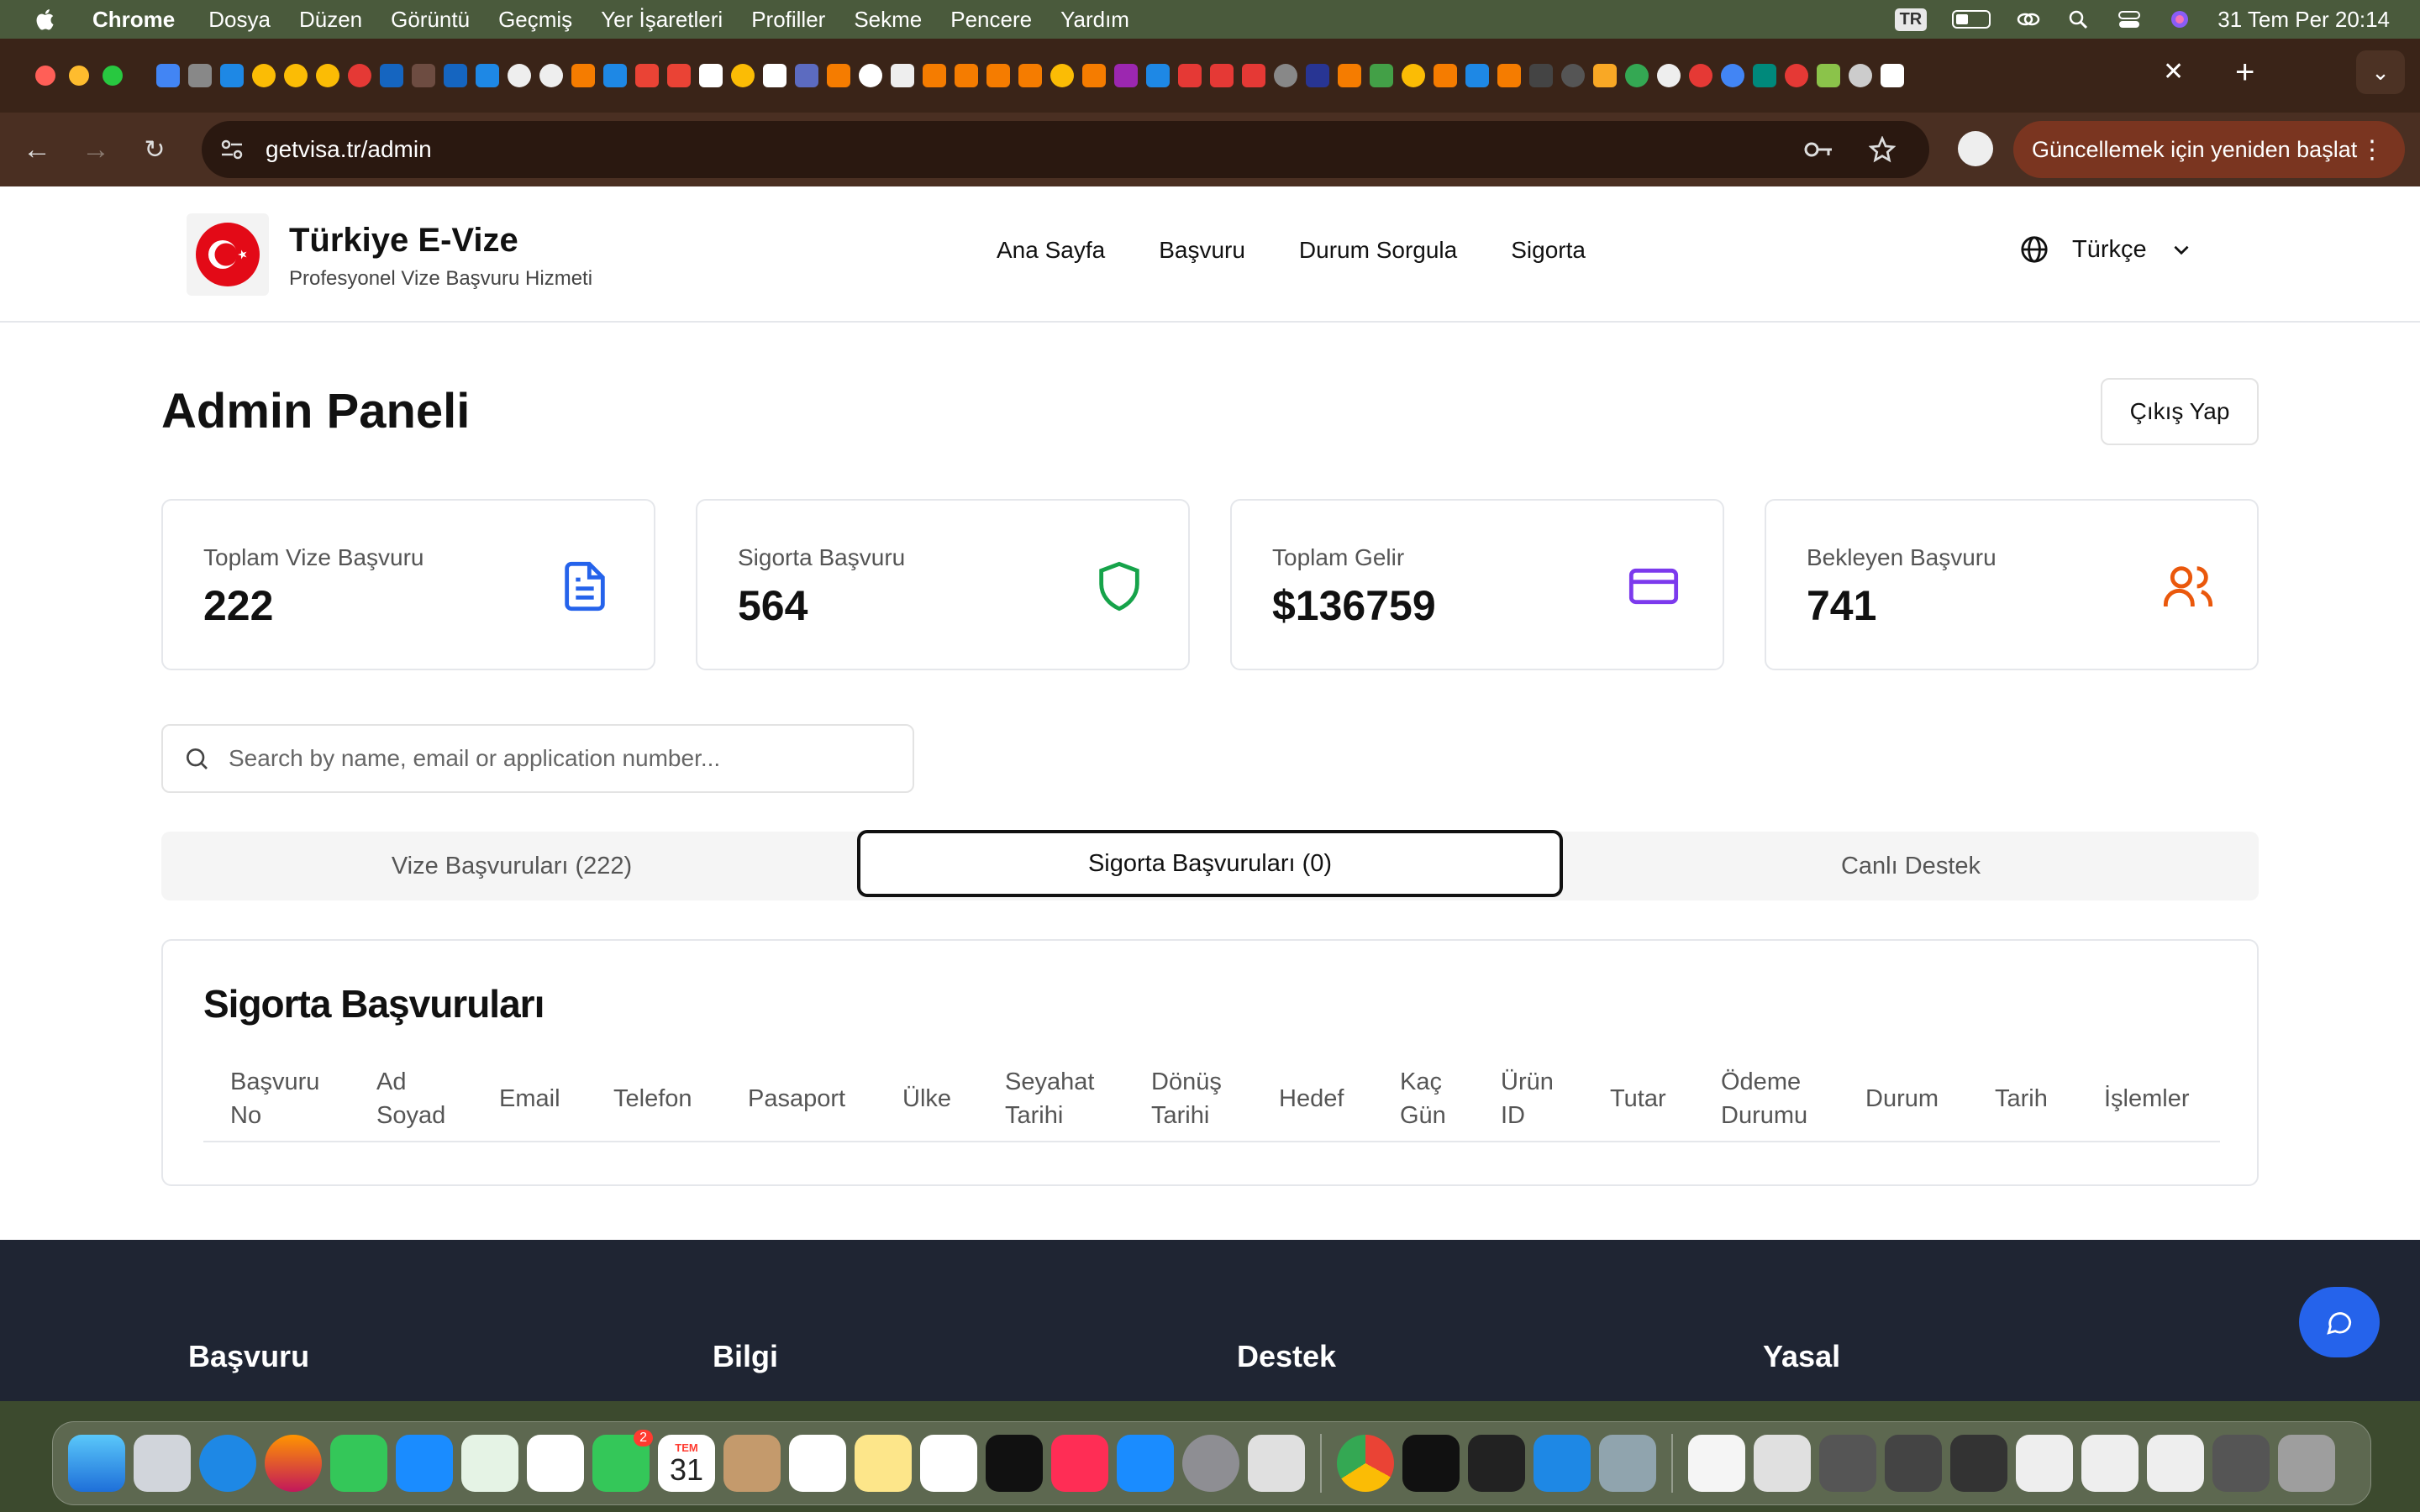  I want to click on brand-title: Türkiye E-Vize, so click(404, 241).